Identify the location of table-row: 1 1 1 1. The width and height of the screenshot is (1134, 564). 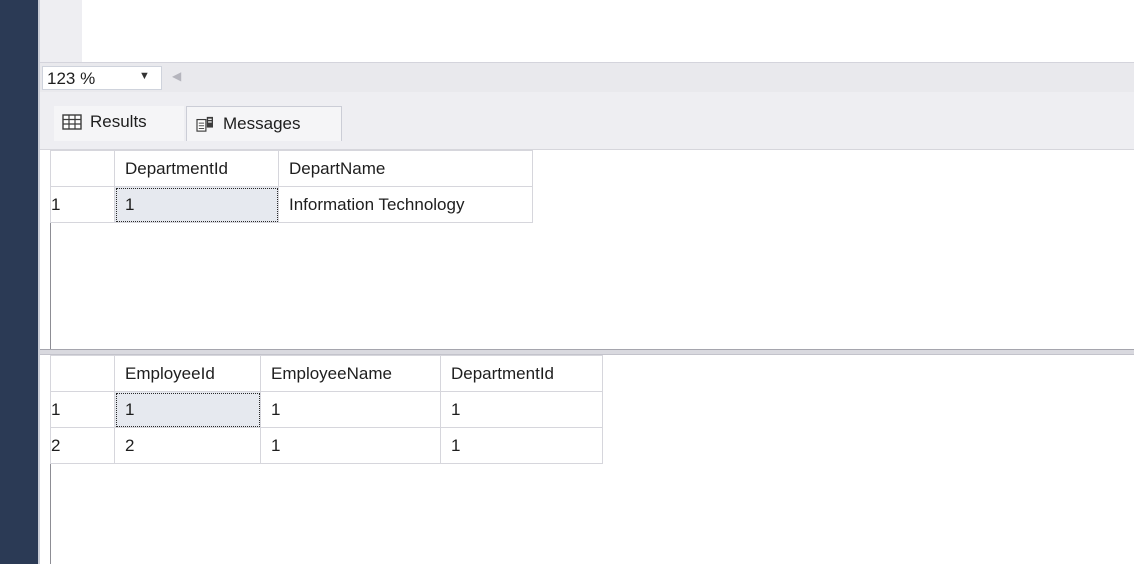
(326, 409).